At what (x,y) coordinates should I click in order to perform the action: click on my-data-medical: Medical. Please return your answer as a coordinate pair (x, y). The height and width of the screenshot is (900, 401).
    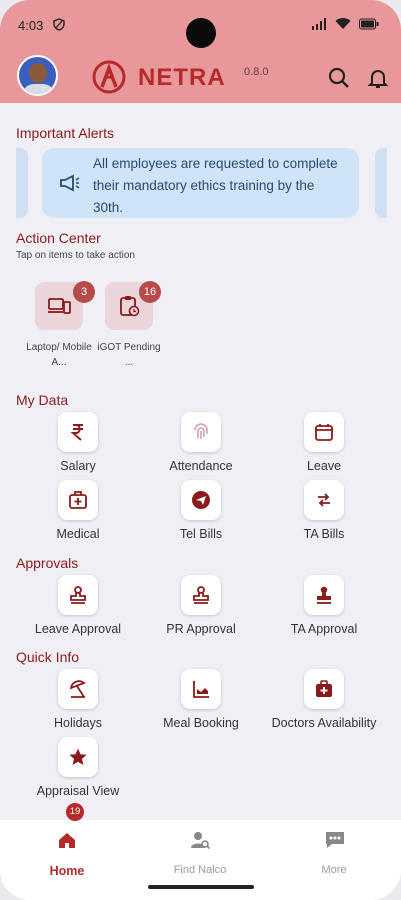
    Looking at the image, I should click on (78, 512).